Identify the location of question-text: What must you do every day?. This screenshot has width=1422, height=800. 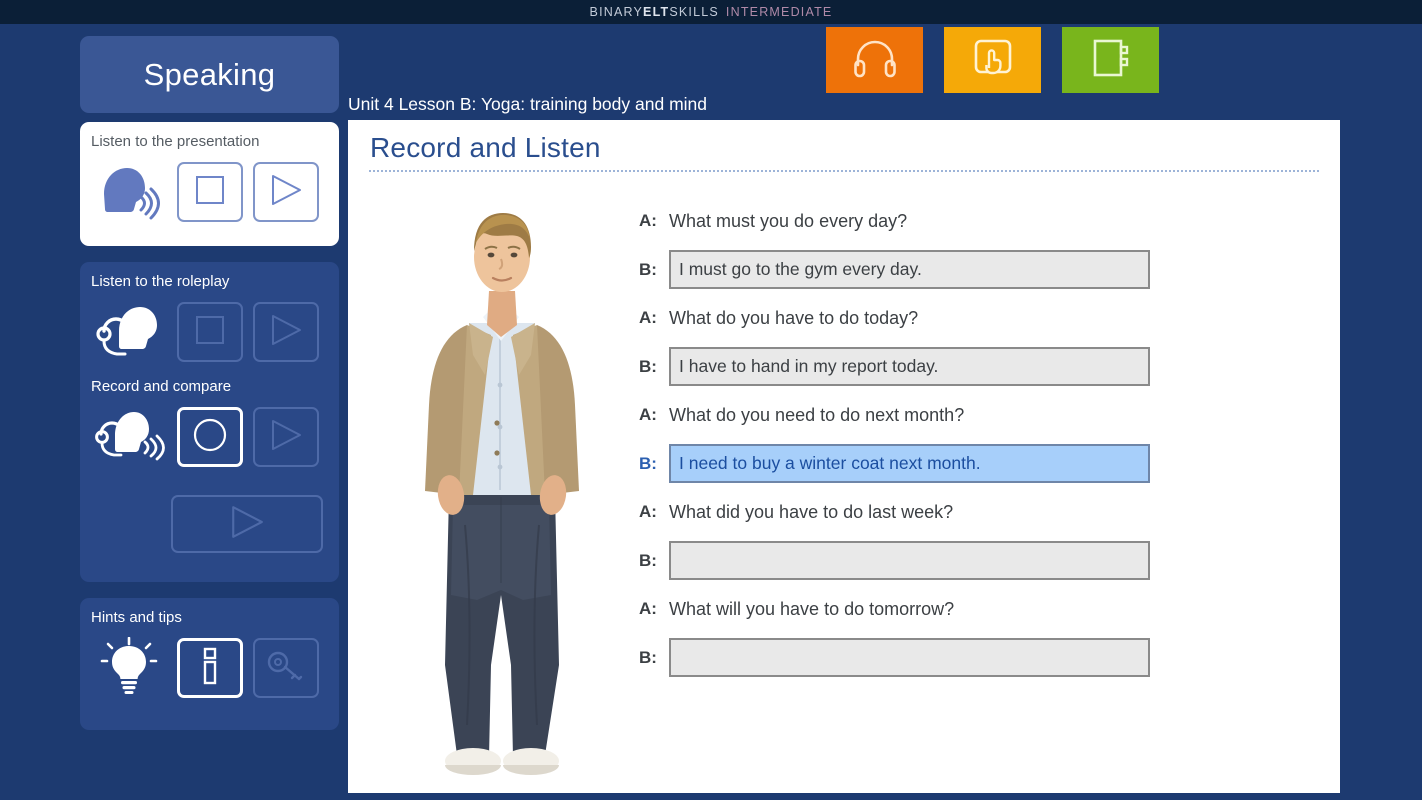
(788, 220).